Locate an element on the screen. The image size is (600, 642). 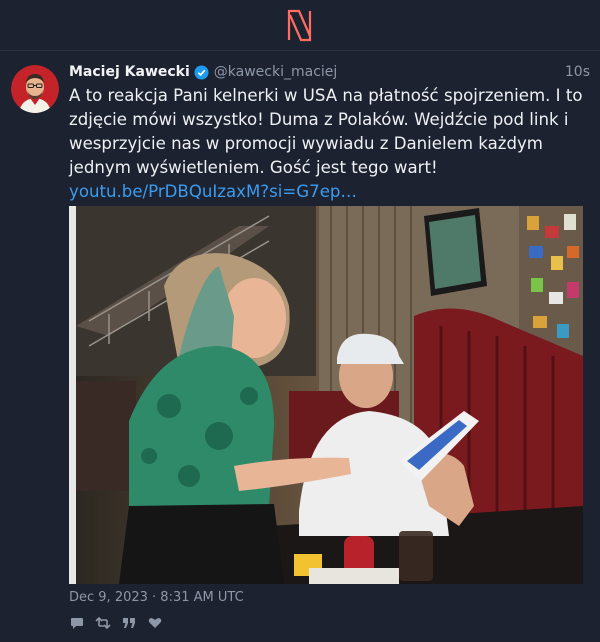
quote-icon is located at coordinates (129, 623).